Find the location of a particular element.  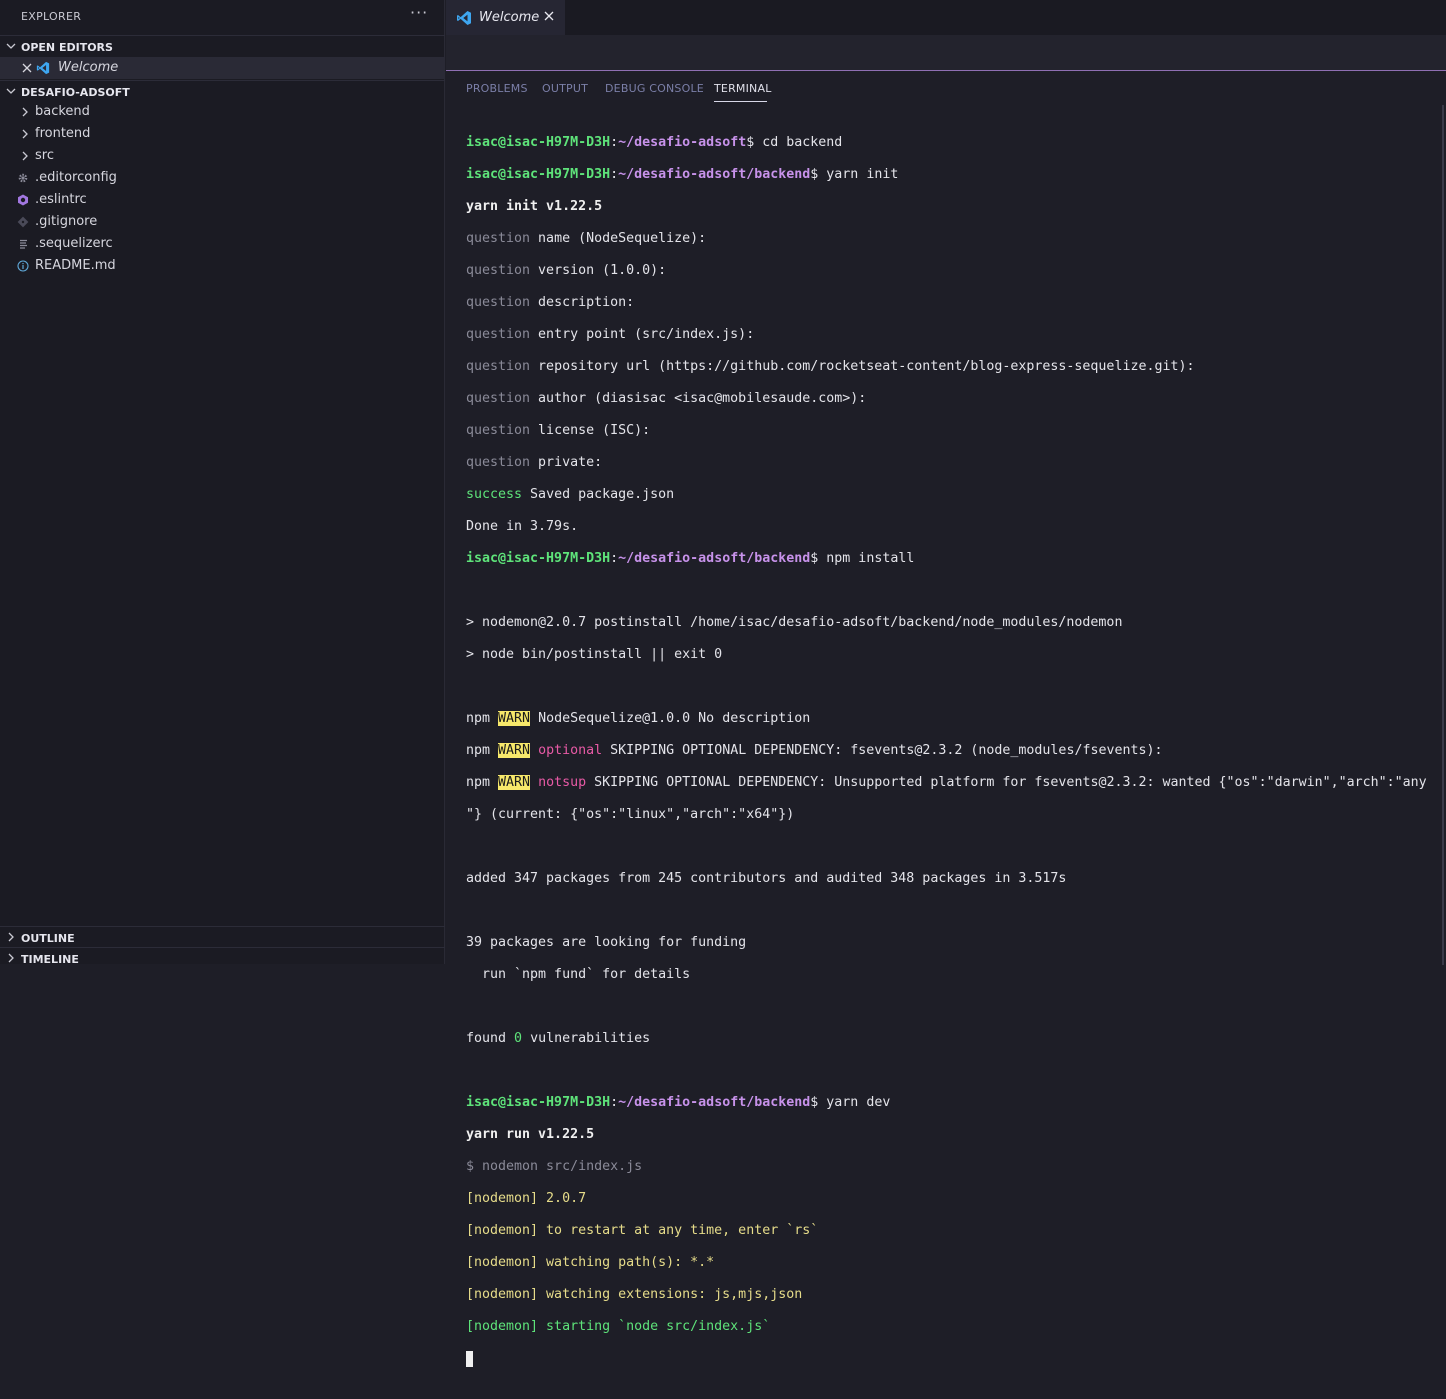

tree-item-label: README.md is located at coordinates (75, 265).